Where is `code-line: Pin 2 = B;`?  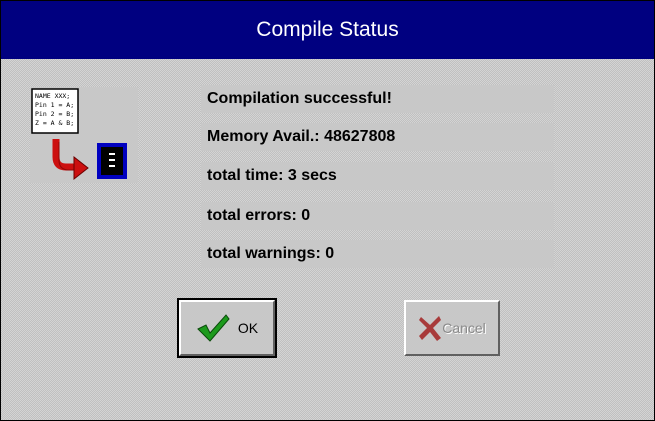
code-line: Pin 2 = B; is located at coordinates (54, 114).